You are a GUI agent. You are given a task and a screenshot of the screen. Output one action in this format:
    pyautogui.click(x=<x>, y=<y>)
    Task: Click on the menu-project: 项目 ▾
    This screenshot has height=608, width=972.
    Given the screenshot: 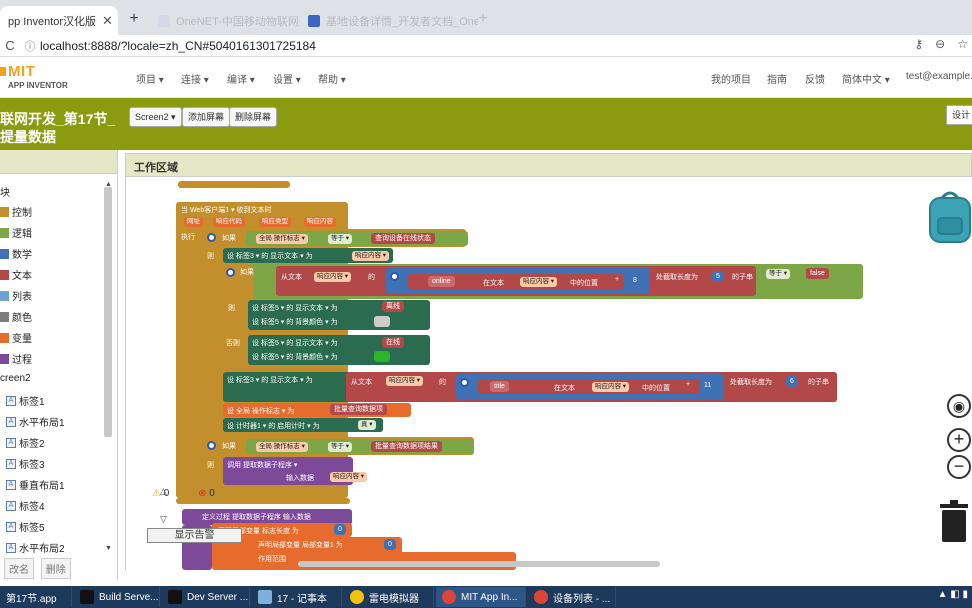 What is the action you would take?
    pyautogui.click(x=150, y=78)
    